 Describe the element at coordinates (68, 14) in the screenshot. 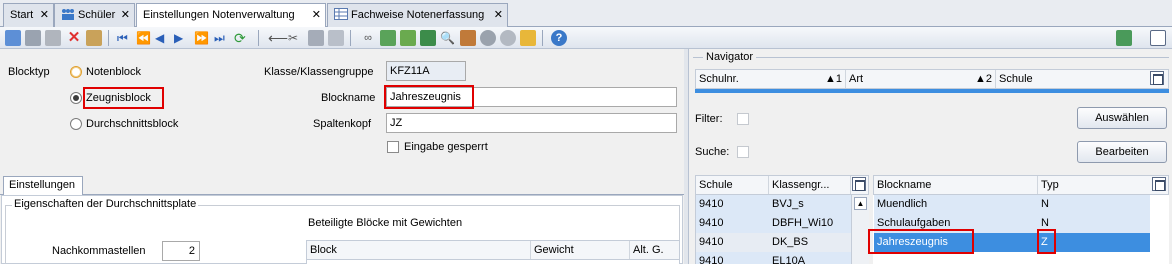

I see `students-icon` at that location.